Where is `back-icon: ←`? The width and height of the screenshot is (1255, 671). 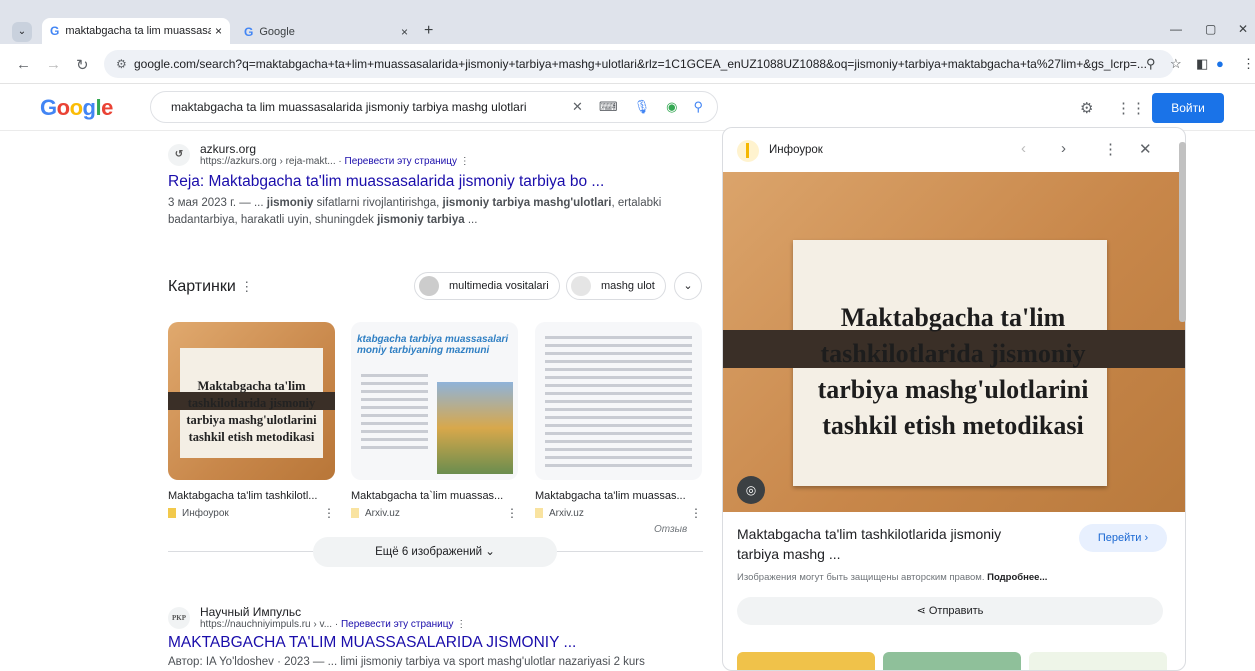 back-icon: ← is located at coordinates (23, 64).